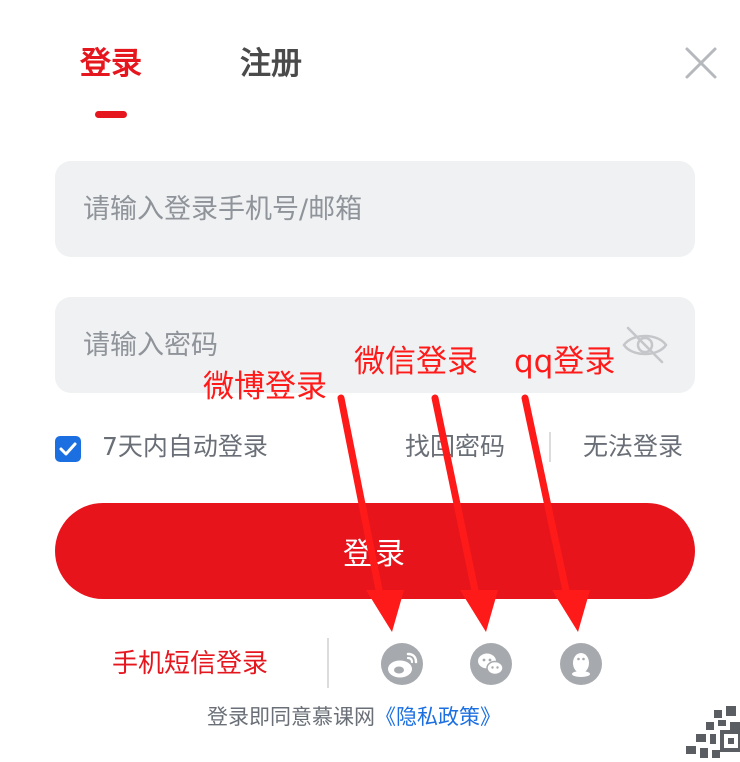 Image resolution: width=740 pixels, height=762 pixels. I want to click on alt-login-divider, so click(328, 663).